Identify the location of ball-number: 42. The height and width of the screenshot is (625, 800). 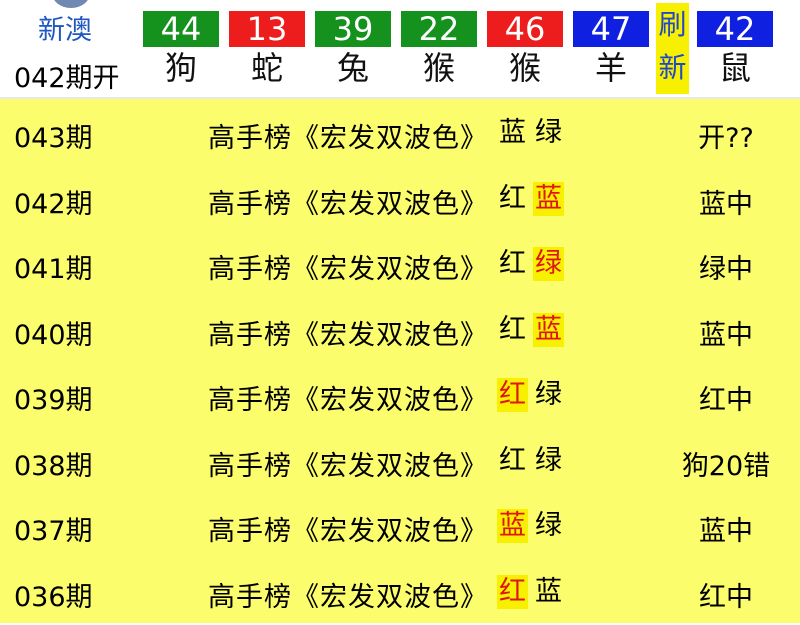
(735, 29).